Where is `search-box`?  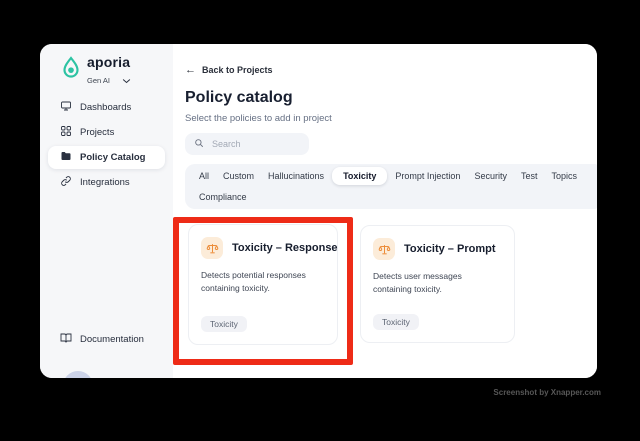 search-box is located at coordinates (247, 144).